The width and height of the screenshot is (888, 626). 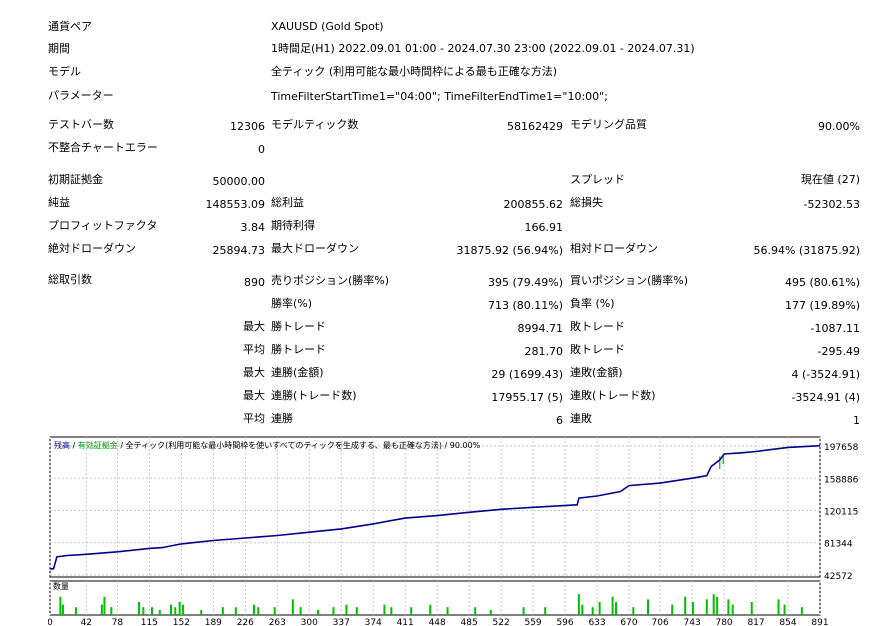 What do you see at coordinates (70, 279) in the screenshot?
I see `total-trades-label: 総取引数` at bounding box center [70, 279].